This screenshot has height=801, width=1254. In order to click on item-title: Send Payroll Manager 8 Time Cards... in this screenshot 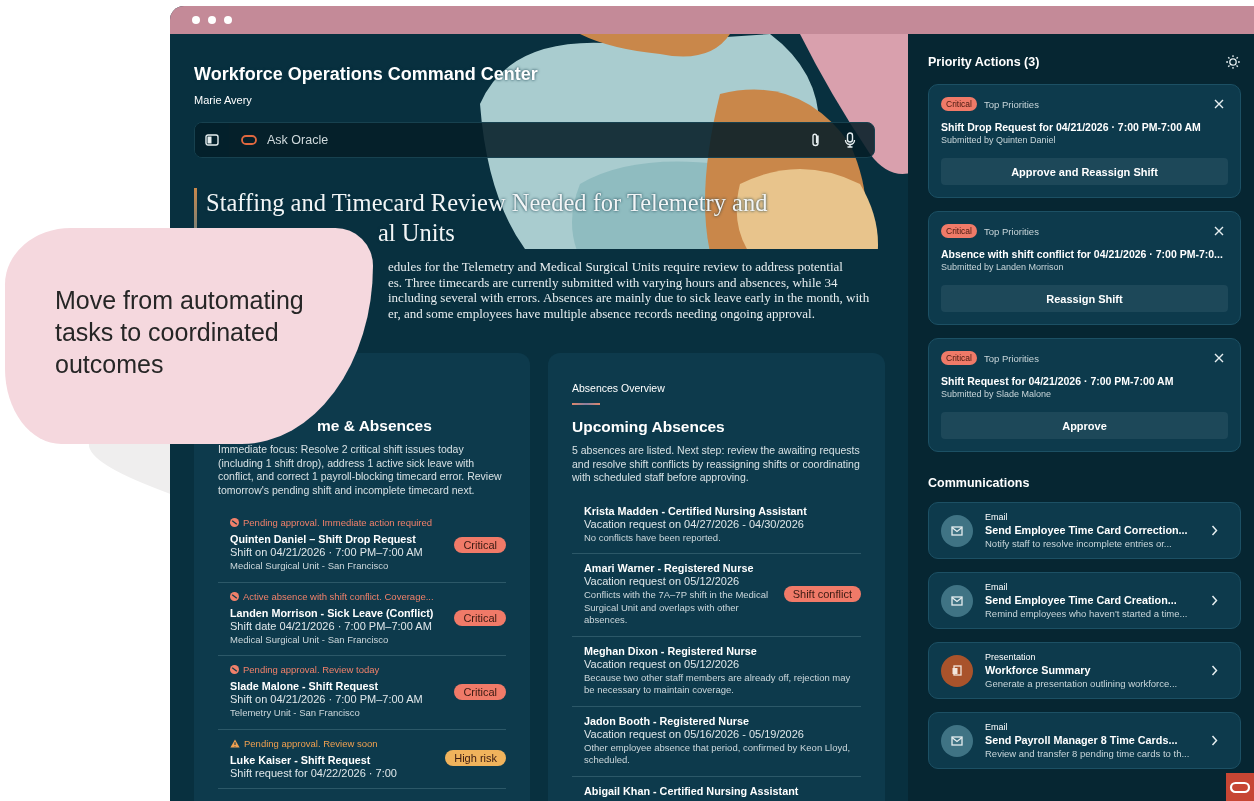, I will do `click(1082, 740)`.